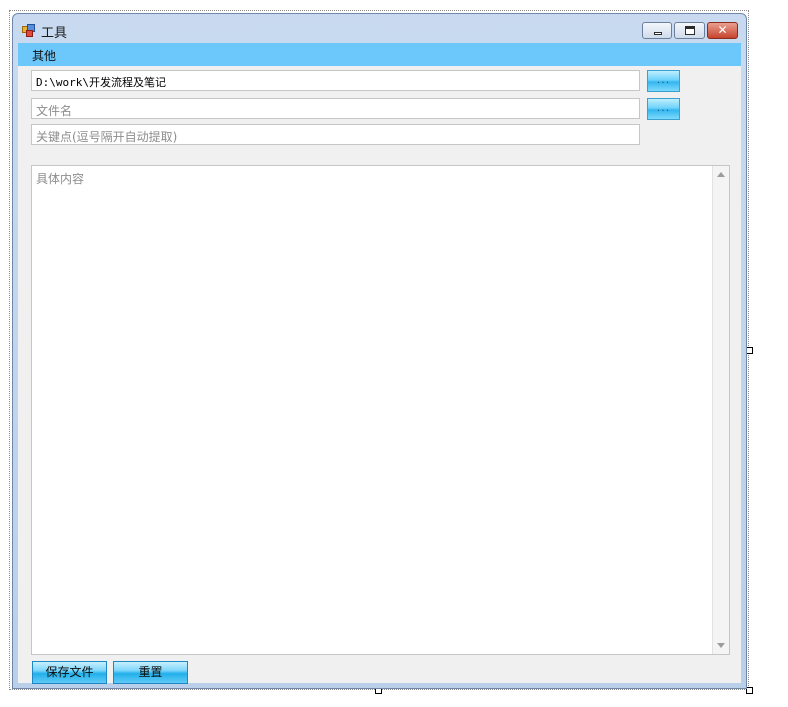 The height and width of the screenshot is (707, 788). I want to click on content-placeholder: 具体内容, so click(60, 179).